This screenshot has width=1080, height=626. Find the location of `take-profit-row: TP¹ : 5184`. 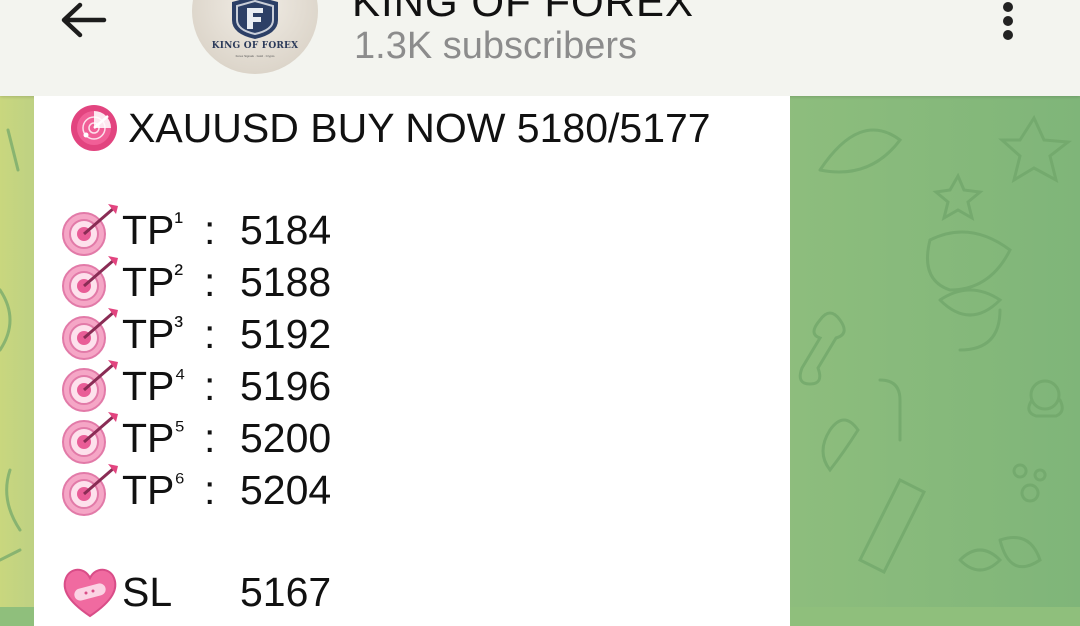

take-profit-row: TP¹ : 5184 is located at coordinates (195, 230).